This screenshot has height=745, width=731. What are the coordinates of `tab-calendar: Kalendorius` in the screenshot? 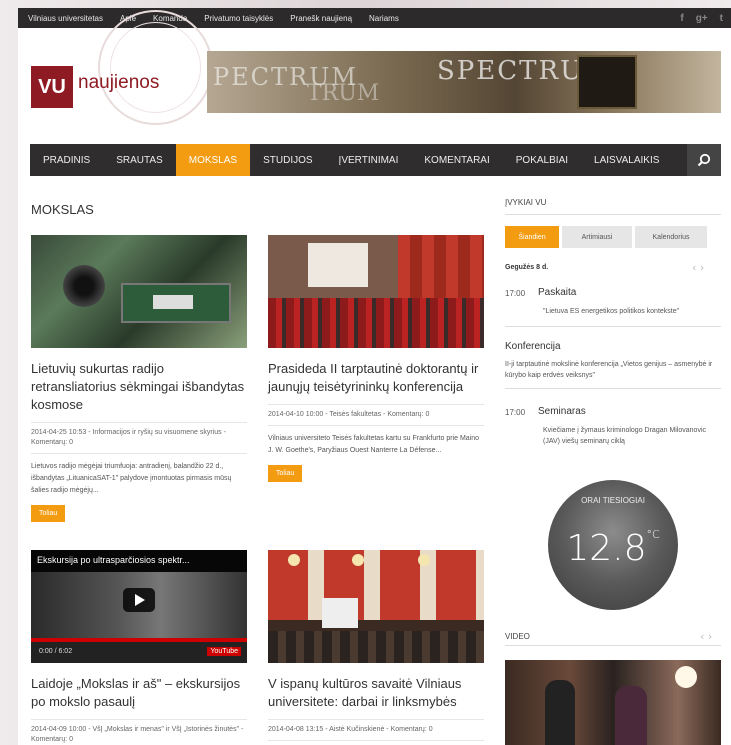 It's located at (671, 237).